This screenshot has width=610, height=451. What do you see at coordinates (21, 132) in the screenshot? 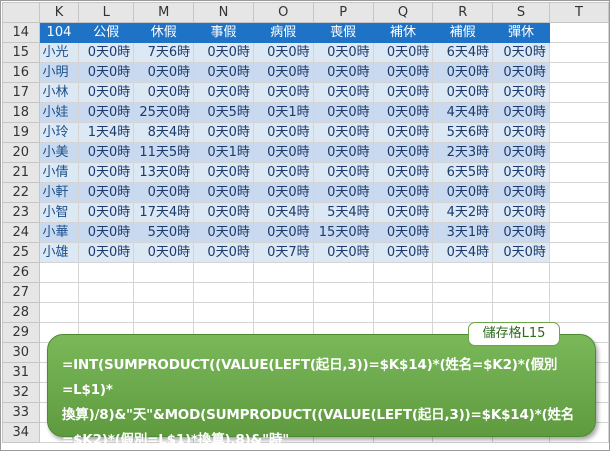
I see `row-header: 19` at bounding box center [21, 132].